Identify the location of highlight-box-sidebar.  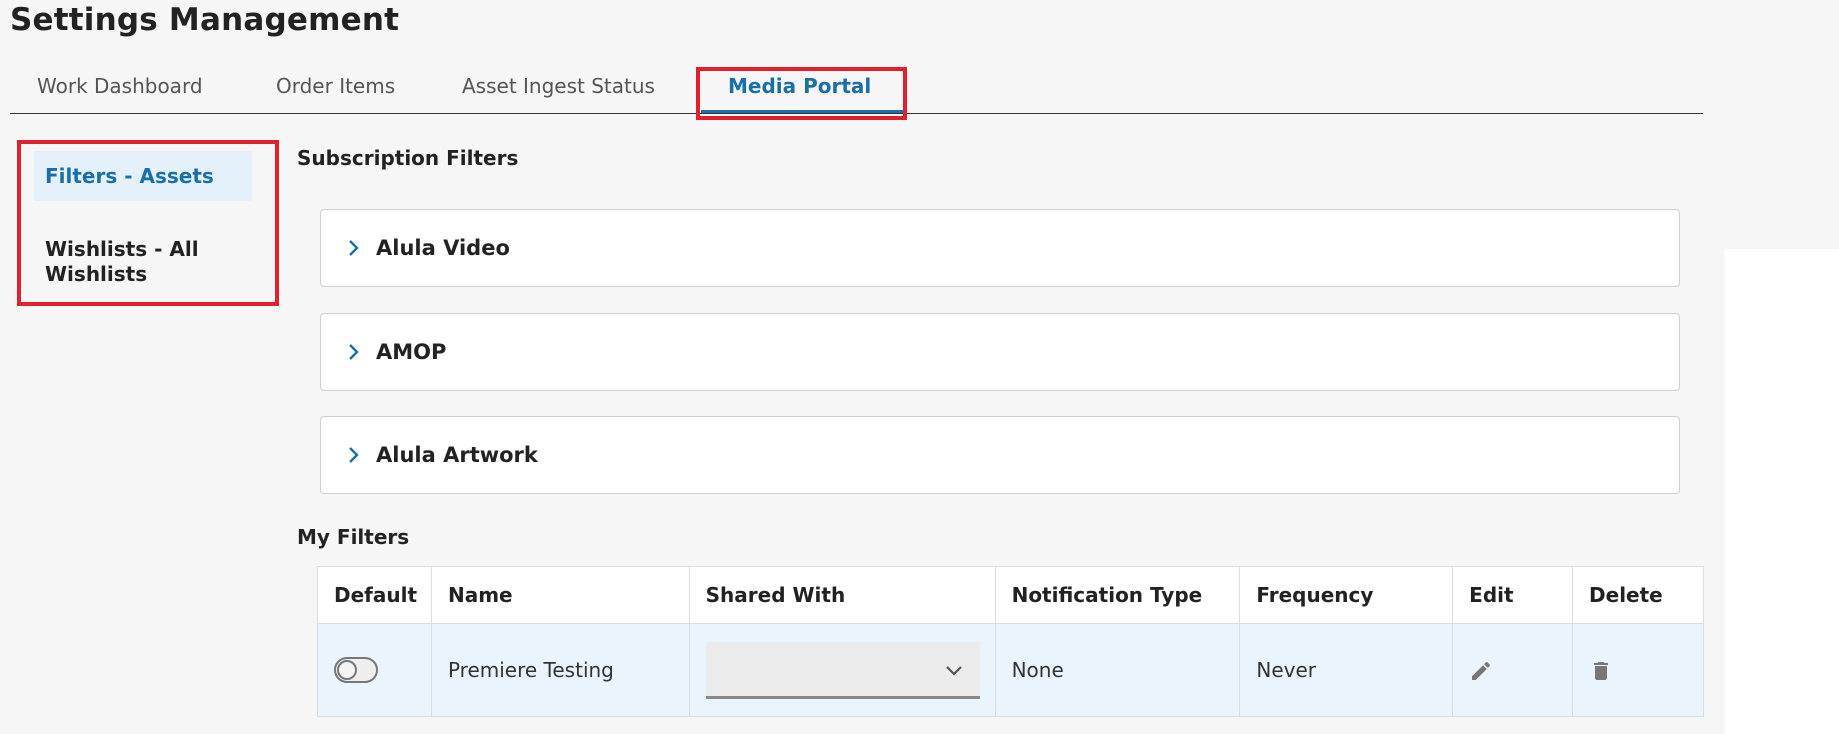
(148, 223).